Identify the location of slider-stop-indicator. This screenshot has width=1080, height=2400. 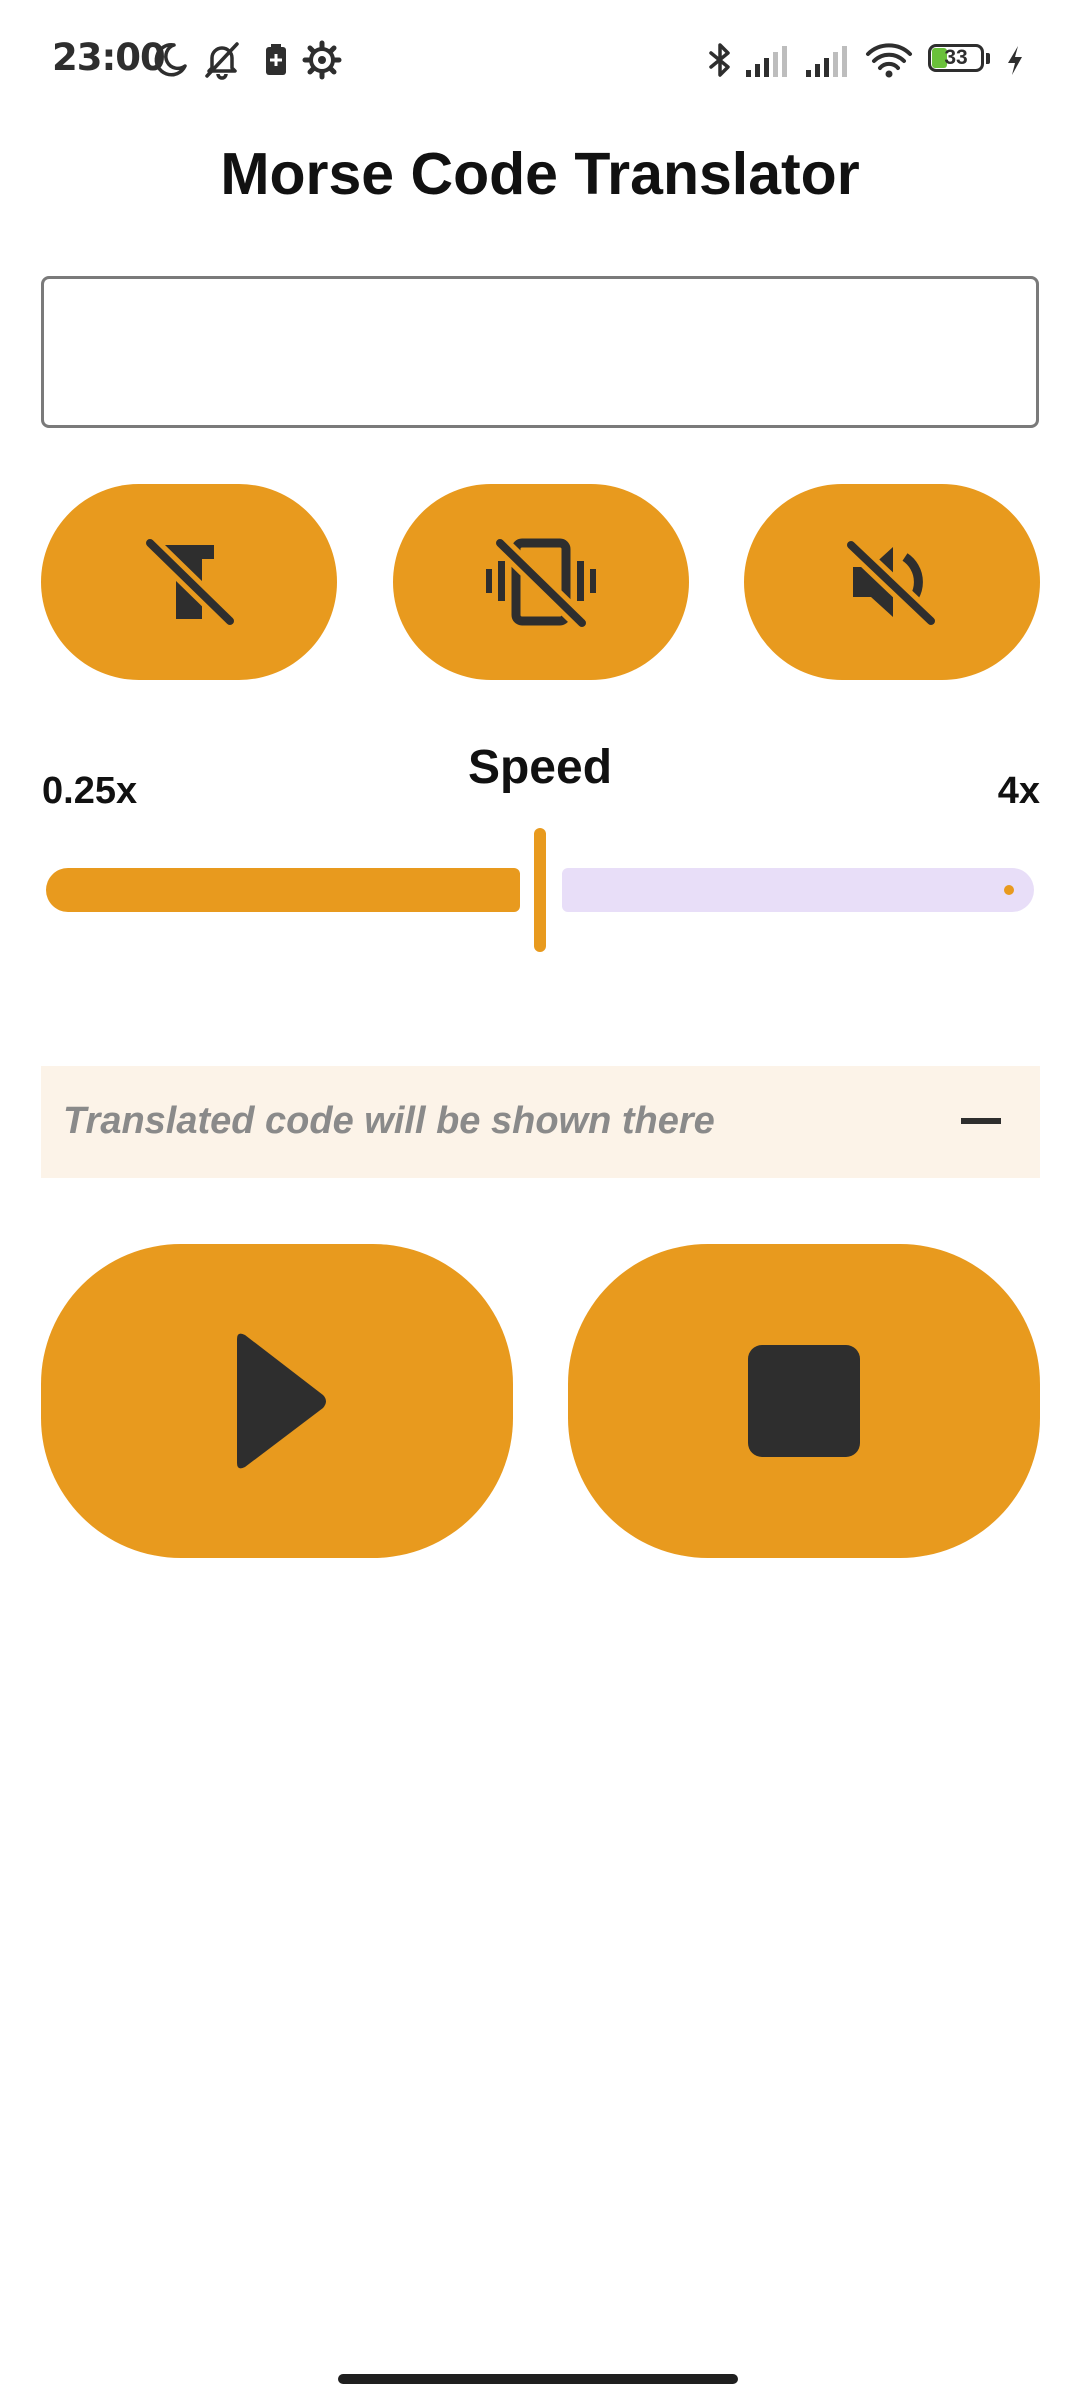
(1009, 890).